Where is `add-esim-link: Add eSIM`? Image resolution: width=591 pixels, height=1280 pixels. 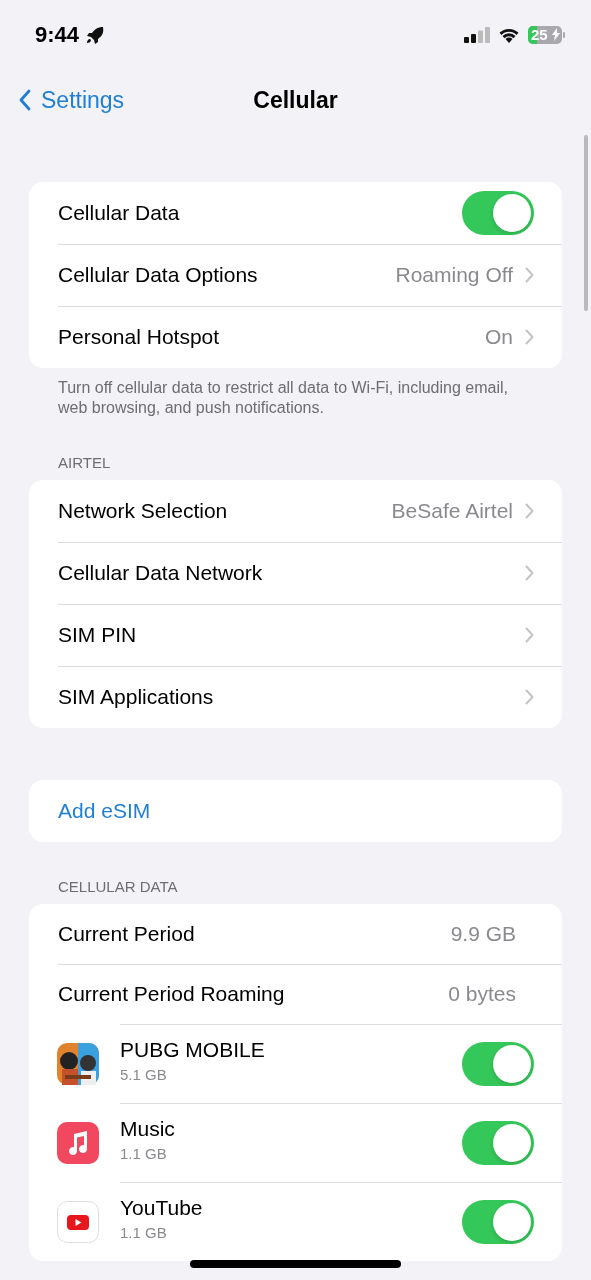
add-esim-link: Add eSIM is located at coordinates (104, 811).